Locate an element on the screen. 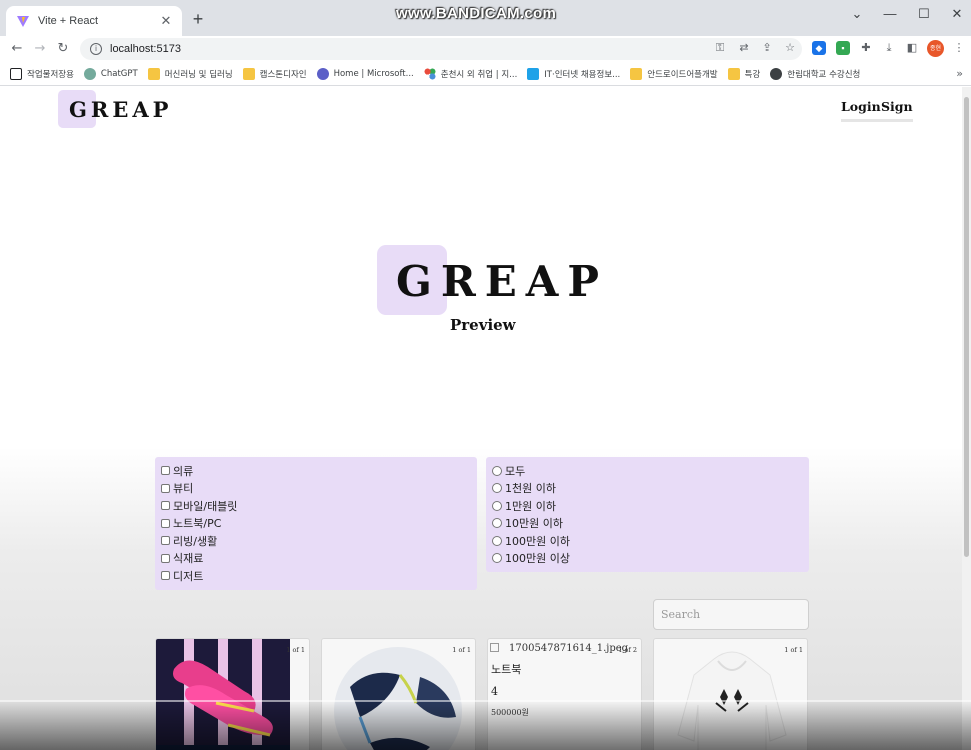 This screenshot has width=971, height=750. bookmark-star-icon: ☆ is located at coordinates (790, 48).